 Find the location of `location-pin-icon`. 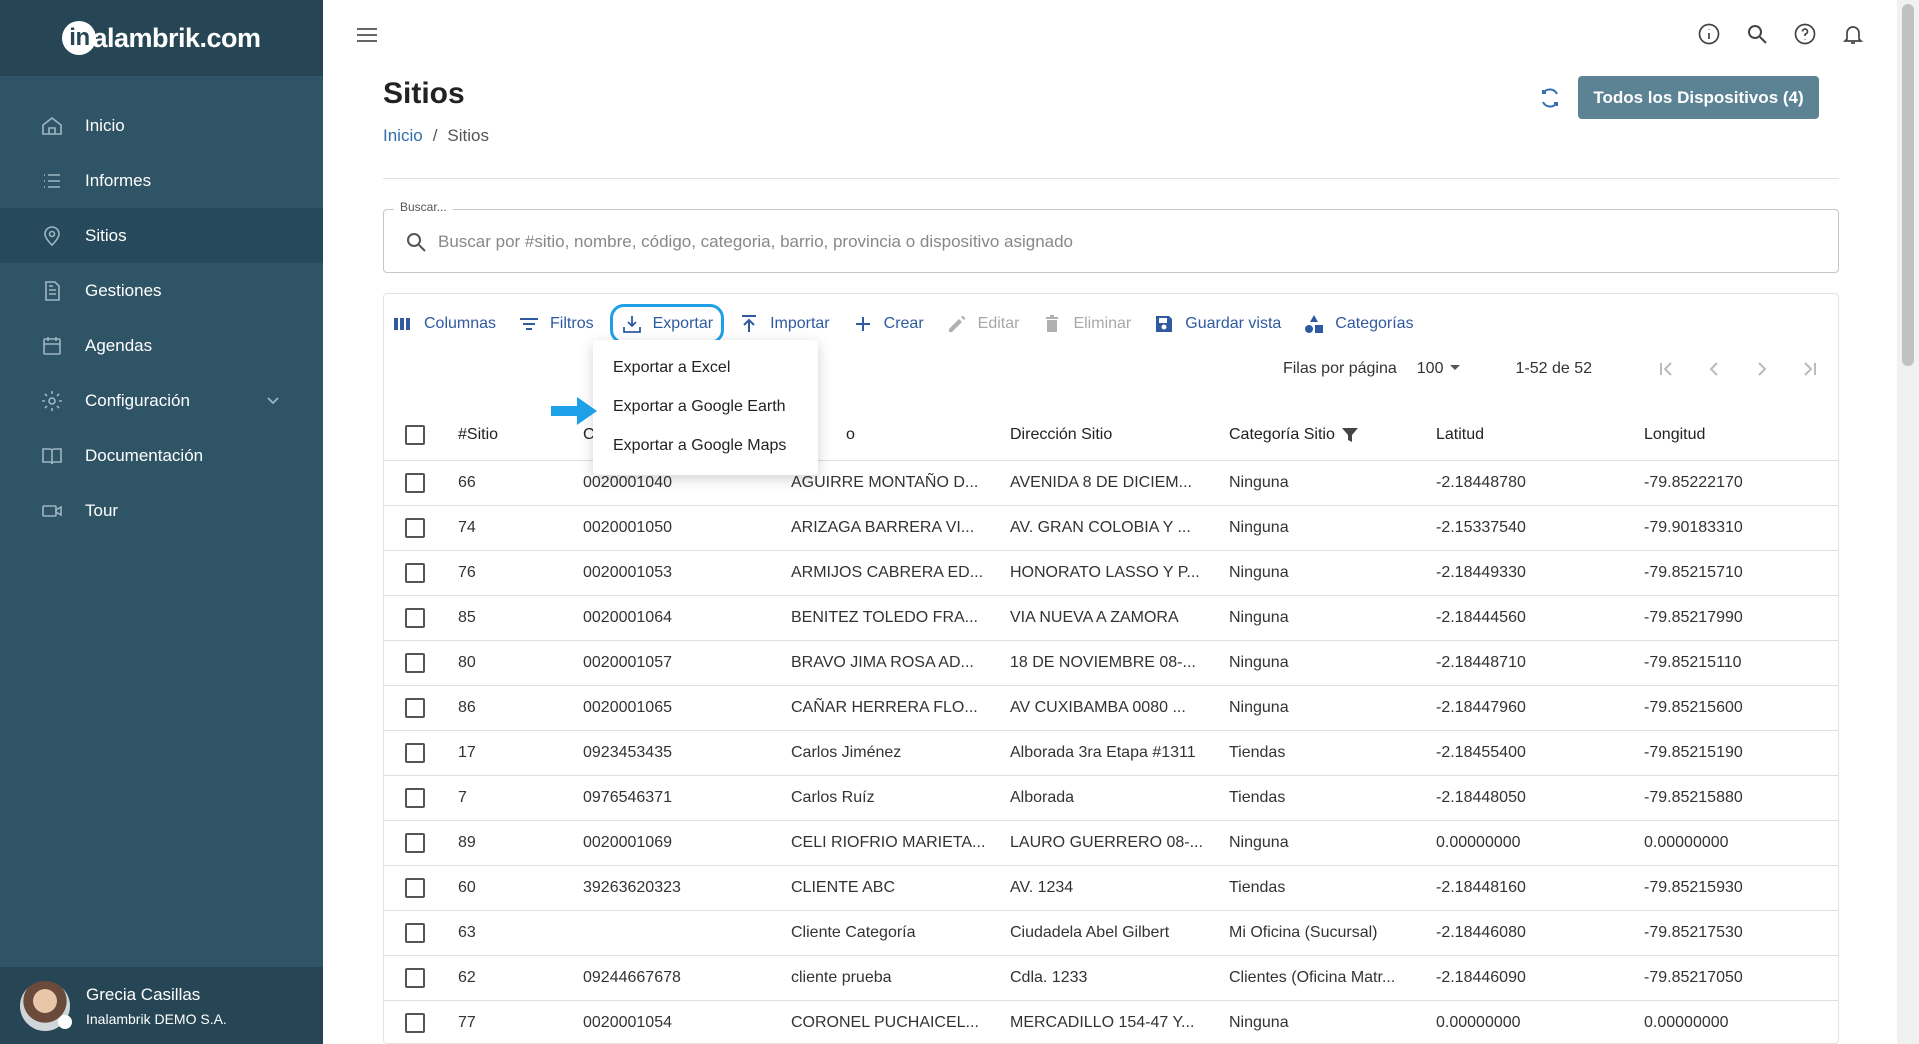

location-pin-icon is located at coordinates (52, 236).